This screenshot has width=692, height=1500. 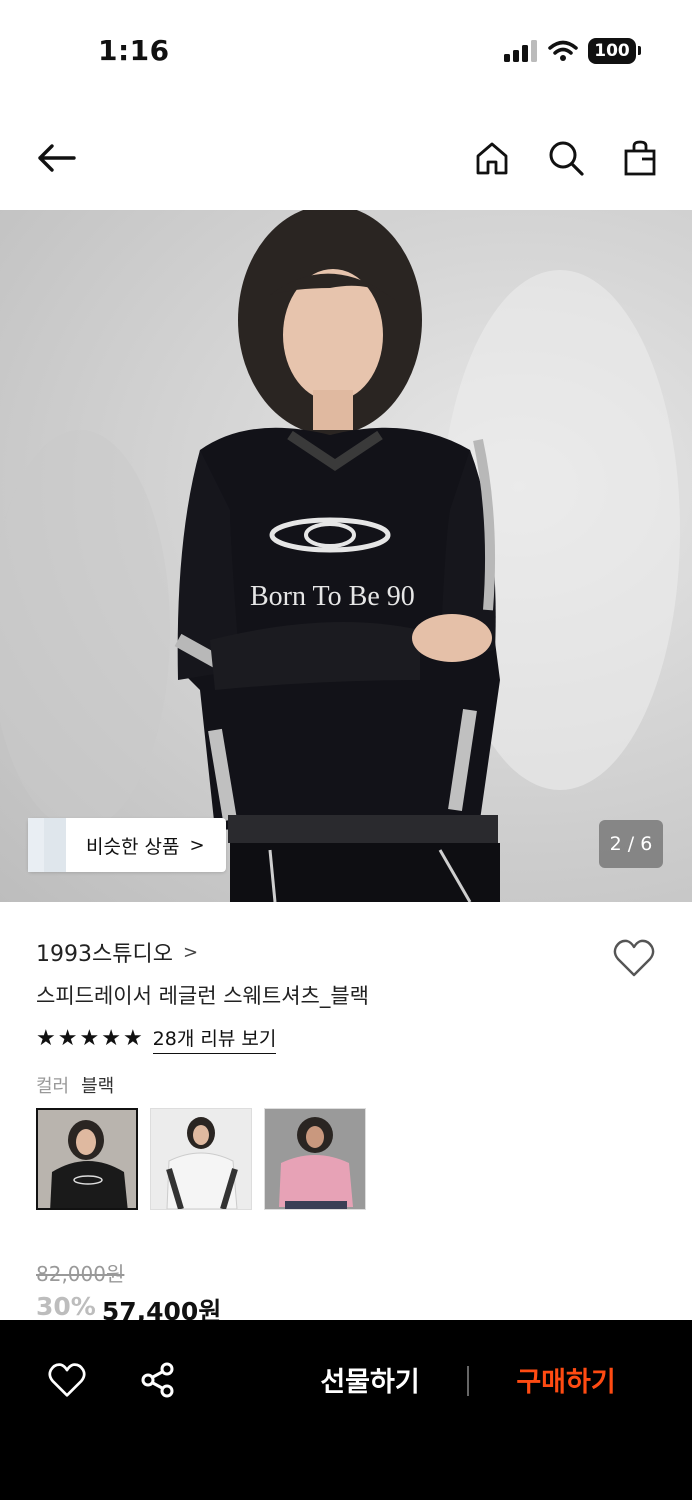 I want to click on wishlist-heart-button, so click(x=634, y=960).